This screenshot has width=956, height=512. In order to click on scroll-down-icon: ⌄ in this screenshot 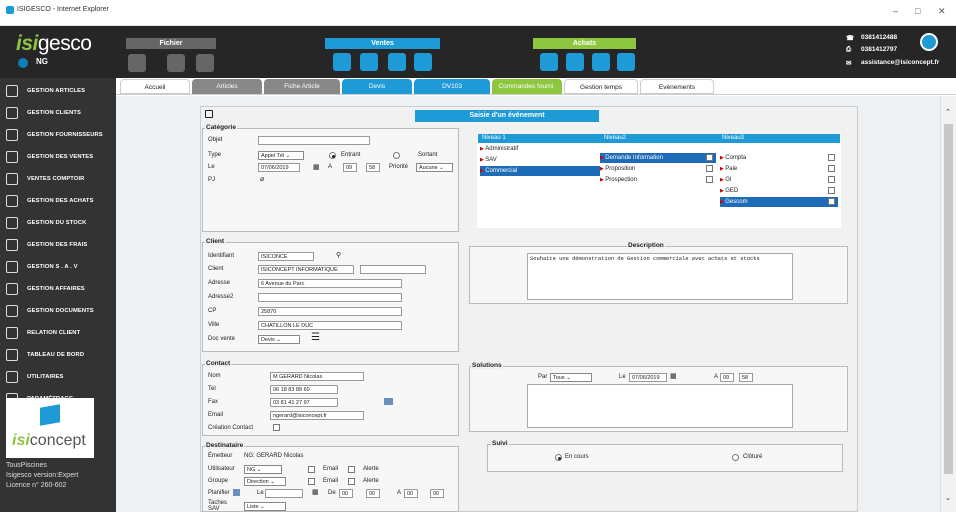, I will do `click(948, 498)`.